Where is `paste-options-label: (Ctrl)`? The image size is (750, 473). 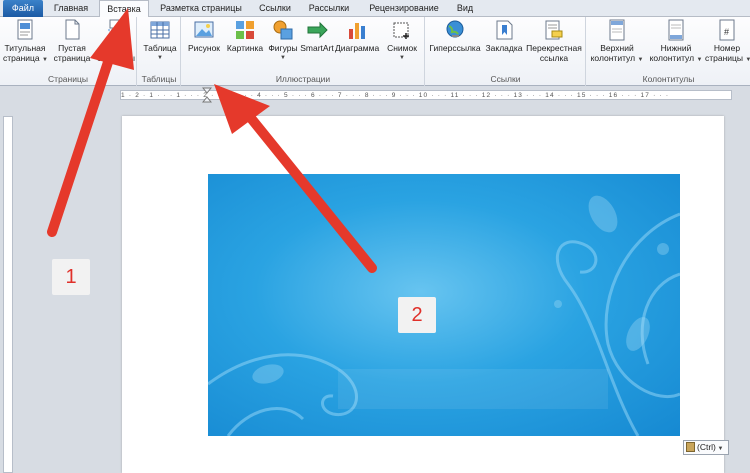
paste-options-label: (Ctrl) is located at coordinates (706, 447).